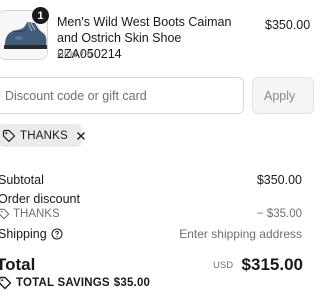 The height and width of the screenshot is (300, 320). Describe the element at coordinates (279, 214) in the screenshot. I see `discount-amount: − $35.00` at that location.